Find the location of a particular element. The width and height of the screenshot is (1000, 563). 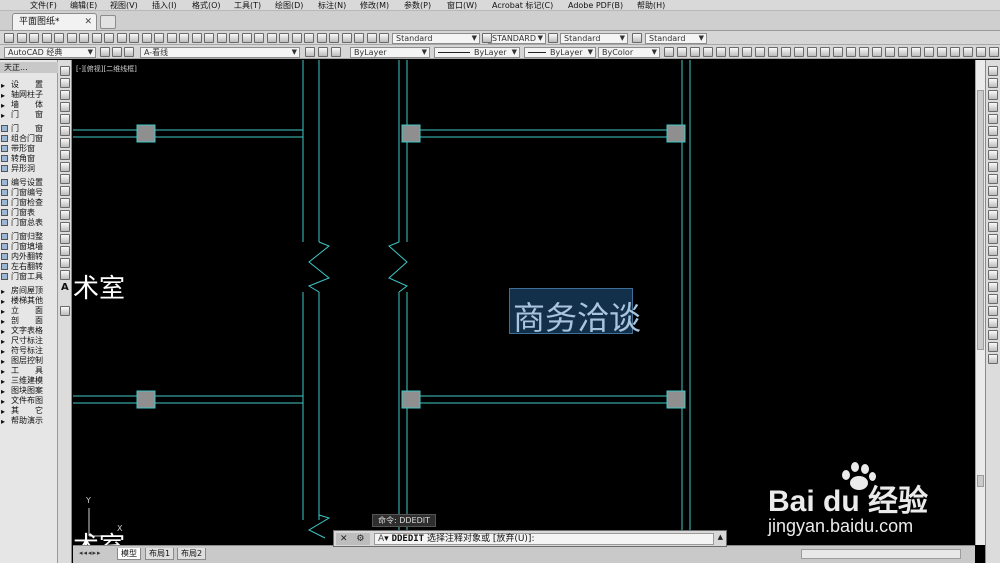

palette-item: ▸ 图层控制 is located at coordinates (29, 361).